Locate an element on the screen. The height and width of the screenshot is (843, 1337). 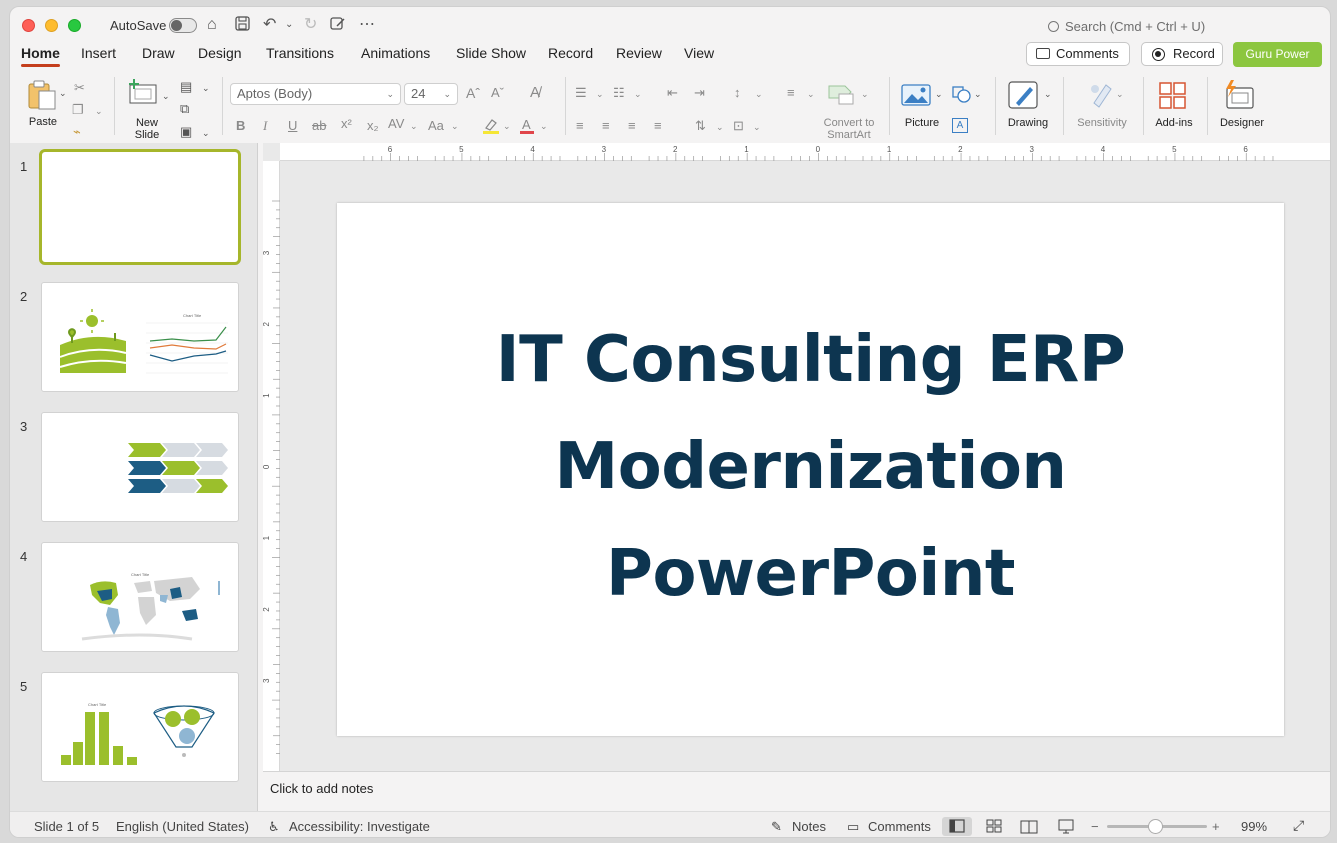
tab-view: View is located at coordinates (699, 53).